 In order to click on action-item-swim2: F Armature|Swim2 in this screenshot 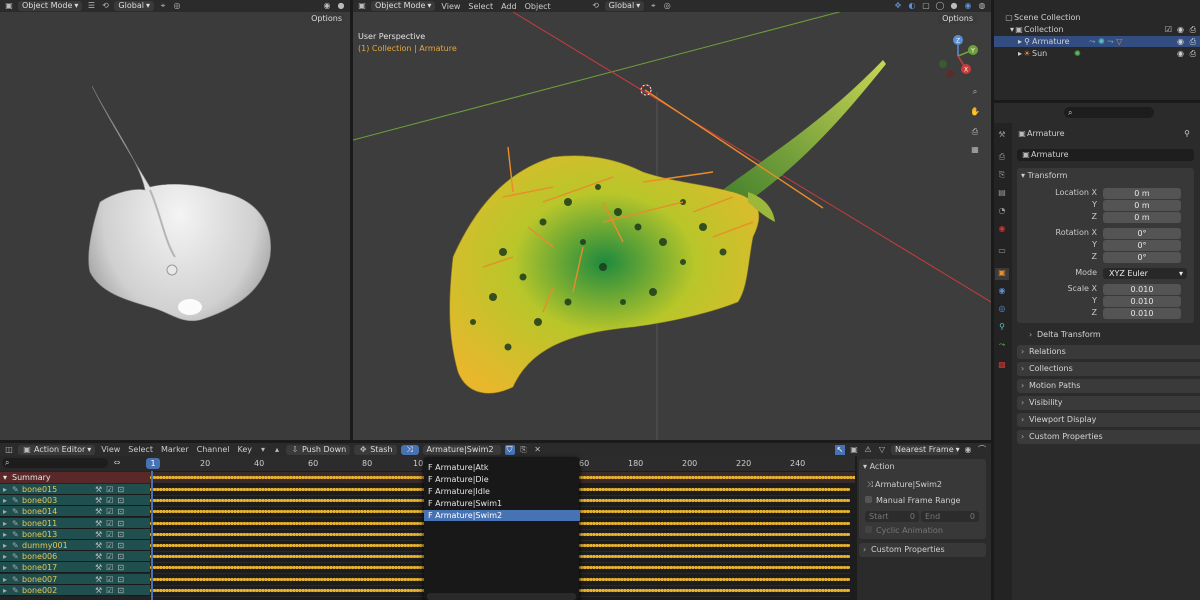, I will do `click(502, 515)`.